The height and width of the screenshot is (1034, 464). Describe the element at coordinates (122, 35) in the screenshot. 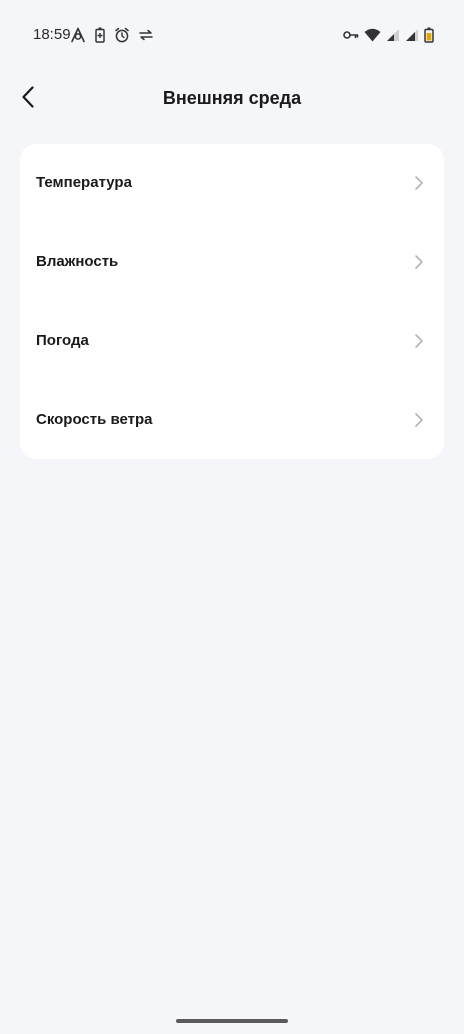

I see `alarm-icon` at that location.